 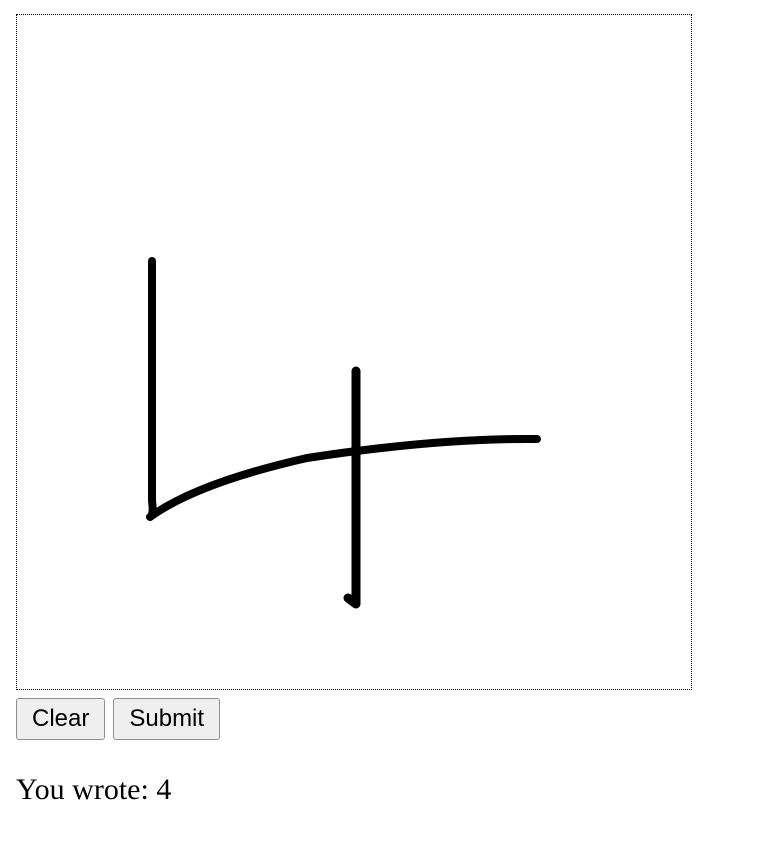 I want to click on handwritten-stroke, so click(x=352, y=487).